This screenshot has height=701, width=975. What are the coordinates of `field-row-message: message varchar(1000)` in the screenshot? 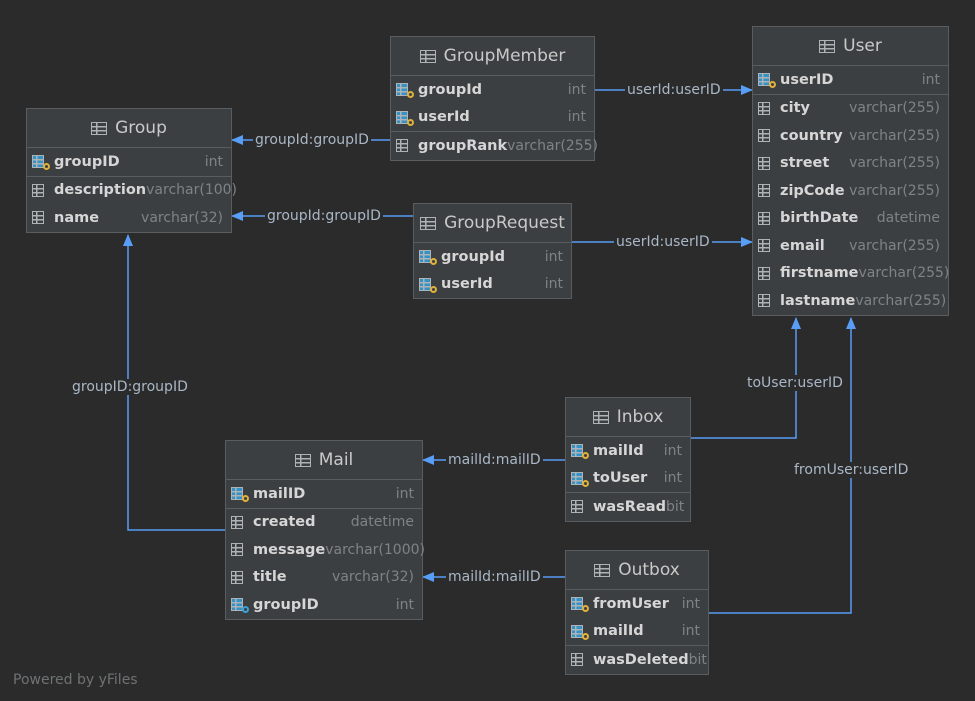 It's located at (325, 550).